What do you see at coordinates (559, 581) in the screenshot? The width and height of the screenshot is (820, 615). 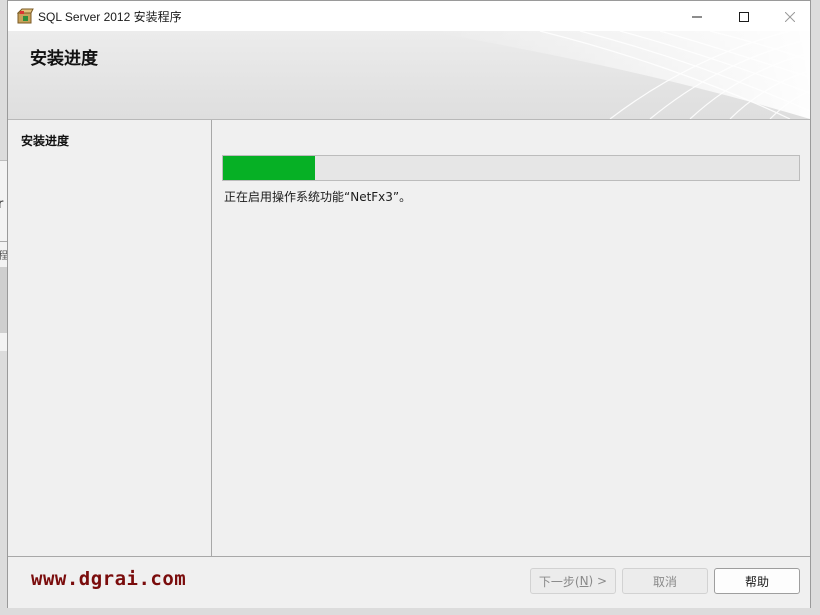 I see `next-button-label-prefix: 下一步(` at bounding box center [559, 581].